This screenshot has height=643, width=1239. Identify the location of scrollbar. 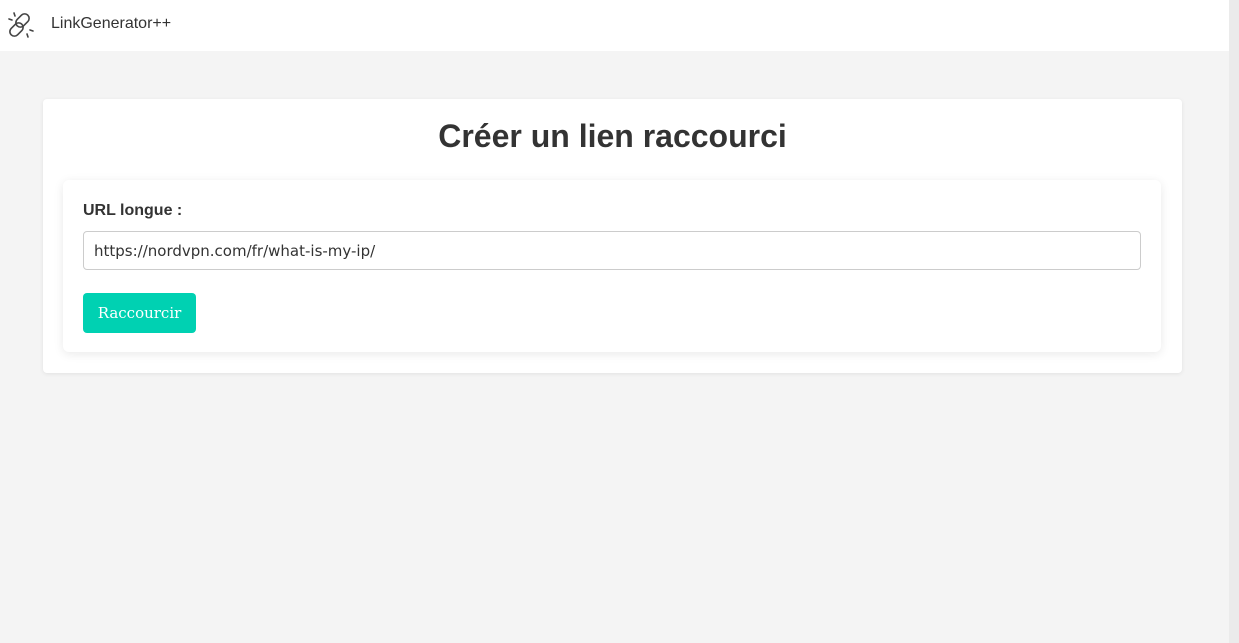
(1234, 321).